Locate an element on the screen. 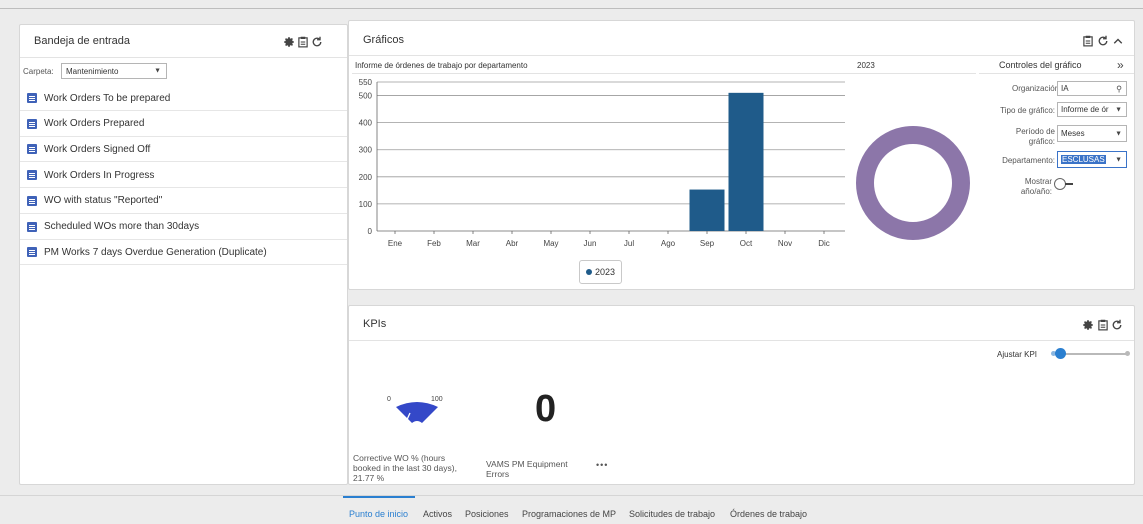 The width and height of the screenshot is (1143, 524). periodo-select: Meses ▼ is located at coordinates (1092, 133).